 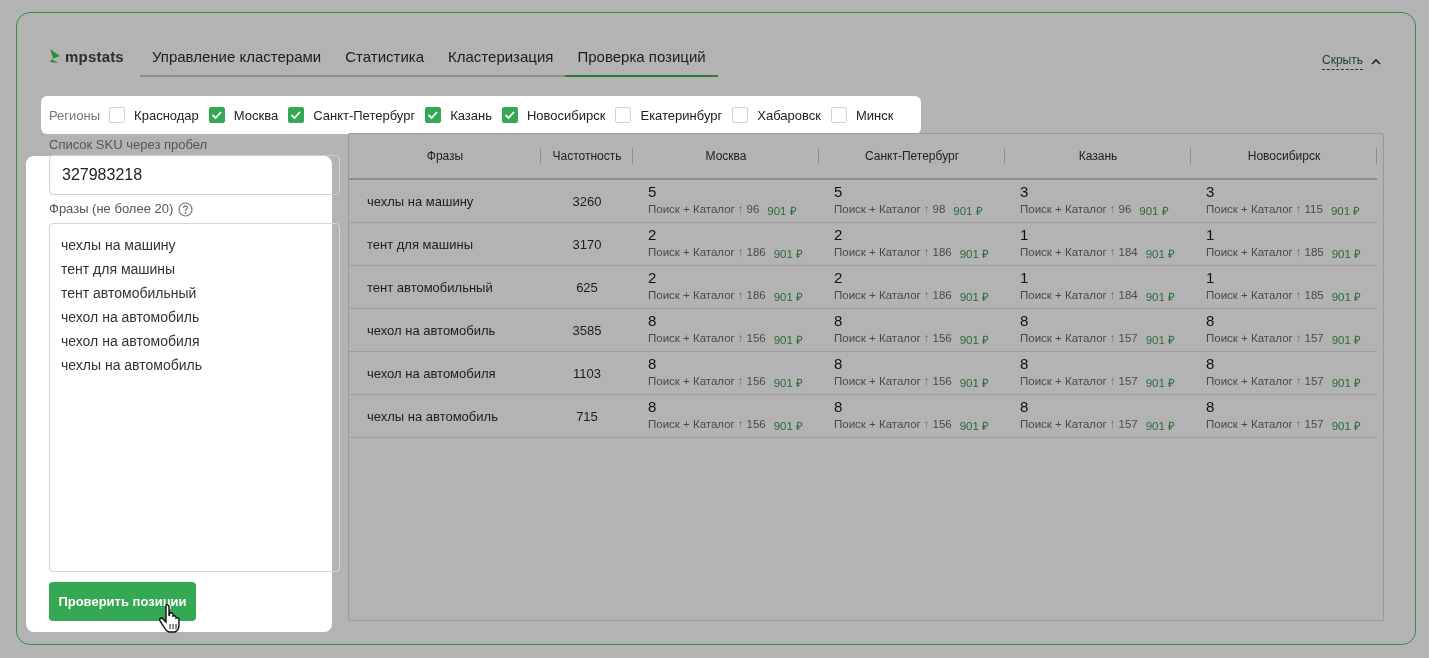 I want to click on change-value: 115, so click(x=1313, y=210).